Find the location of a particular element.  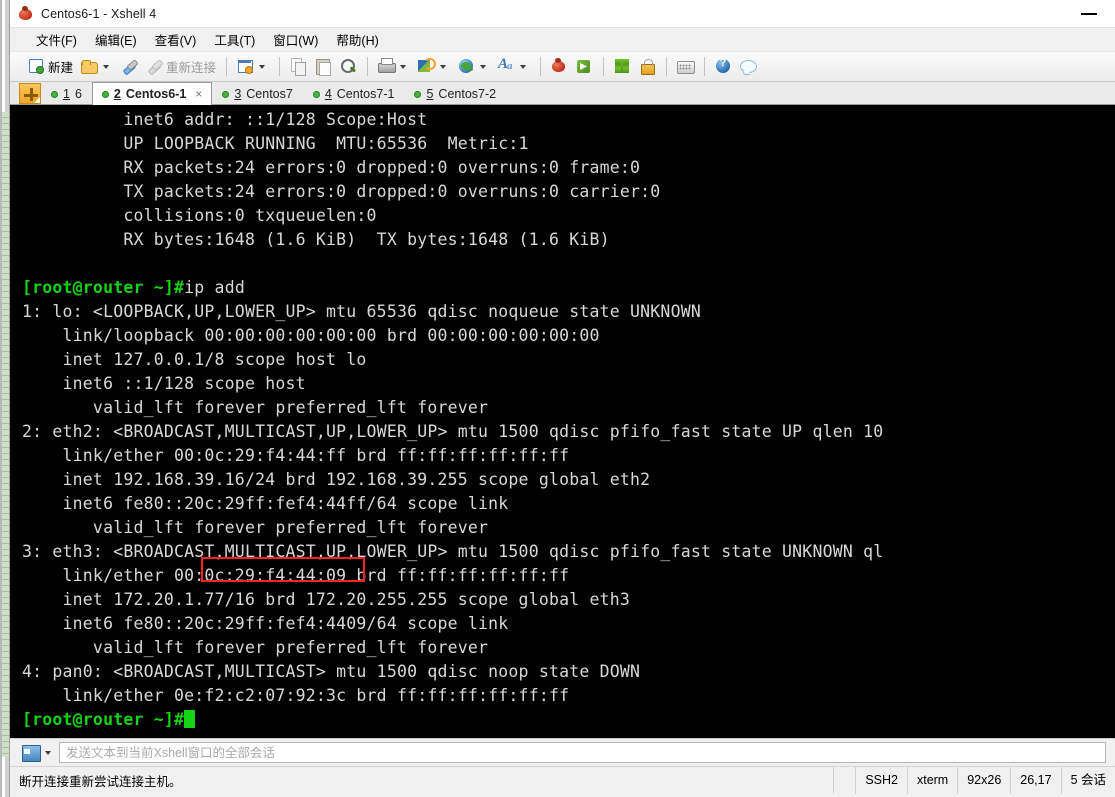

window-title: Centos6-1 - Xshell 4 is located at coordinates (99, 13).